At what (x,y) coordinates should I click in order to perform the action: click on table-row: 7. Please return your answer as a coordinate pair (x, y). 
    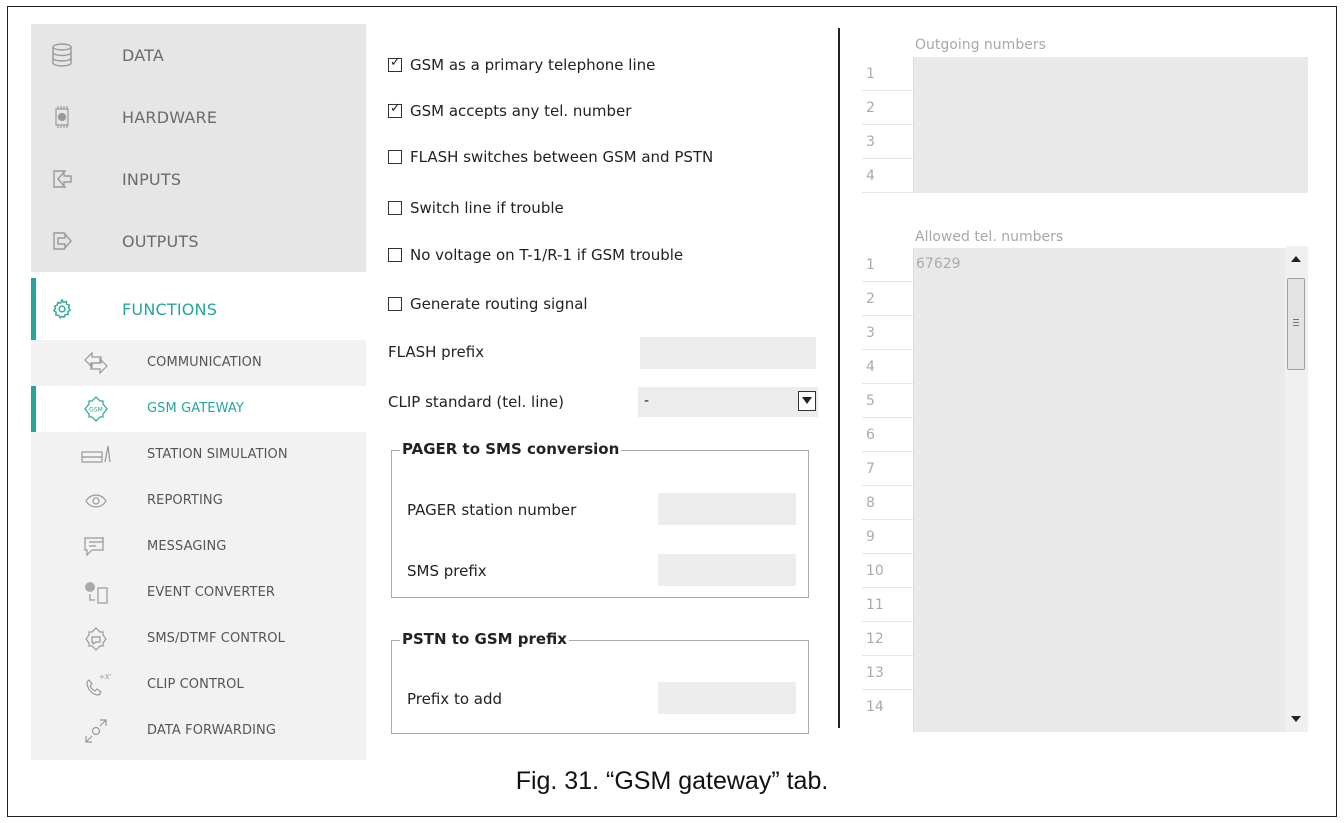
    Looking at the image, I should click on (1085, 469).